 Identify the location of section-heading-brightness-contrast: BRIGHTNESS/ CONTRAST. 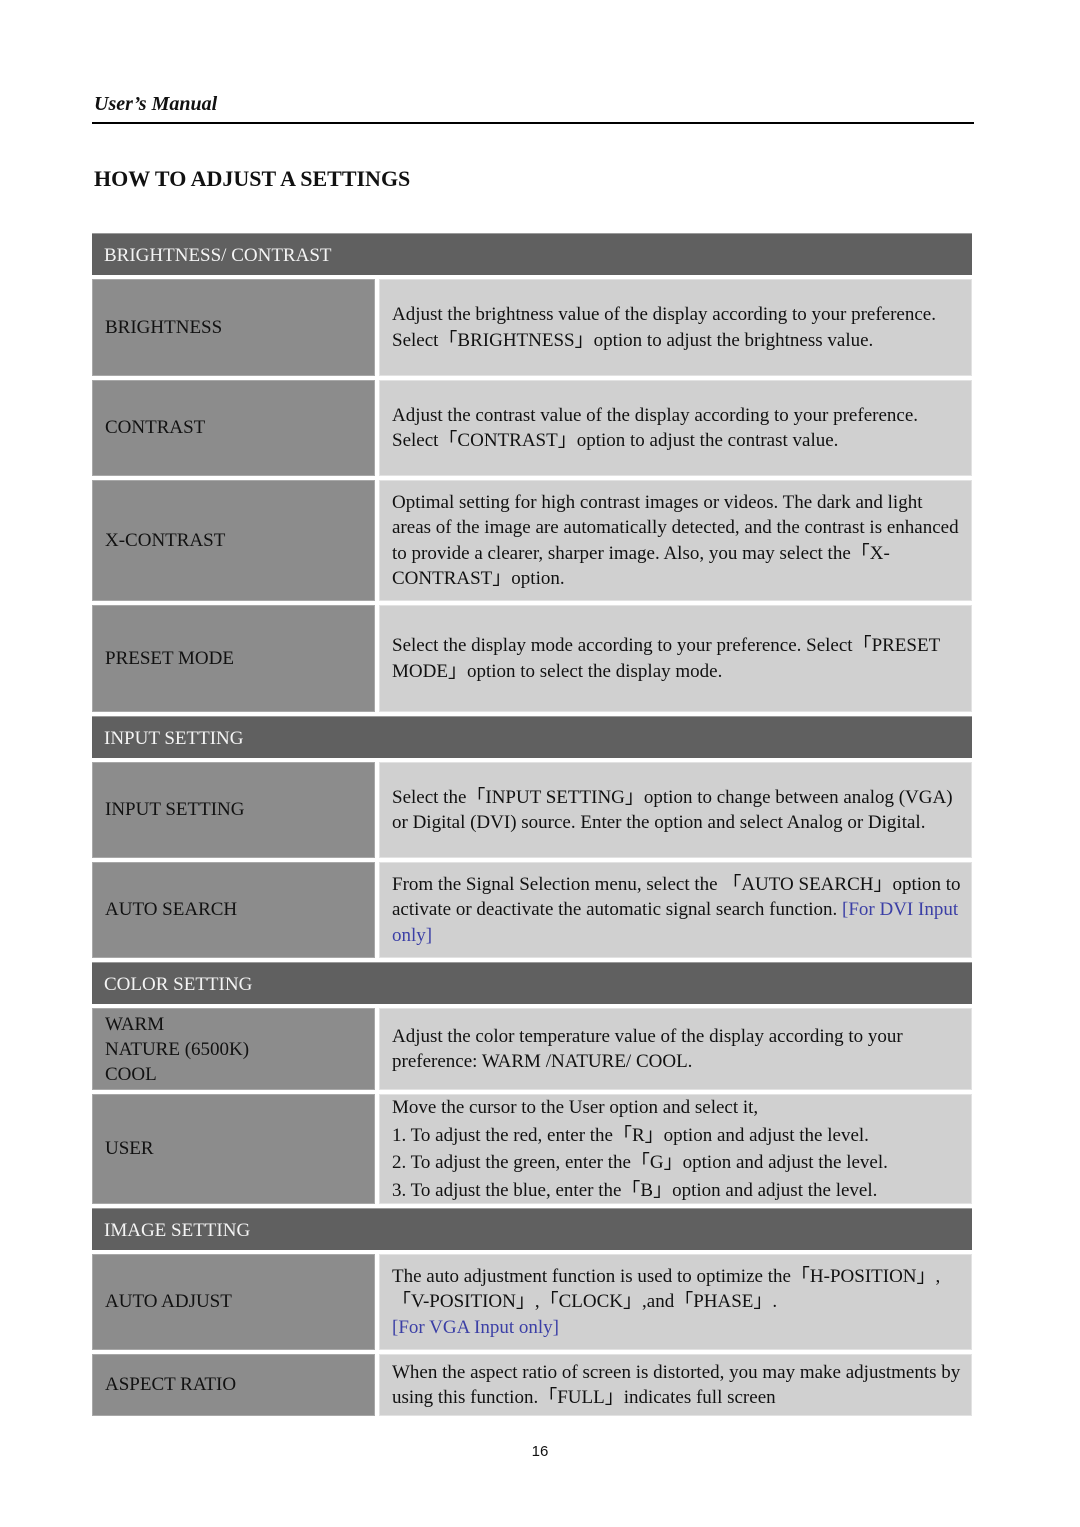
(532, 254).